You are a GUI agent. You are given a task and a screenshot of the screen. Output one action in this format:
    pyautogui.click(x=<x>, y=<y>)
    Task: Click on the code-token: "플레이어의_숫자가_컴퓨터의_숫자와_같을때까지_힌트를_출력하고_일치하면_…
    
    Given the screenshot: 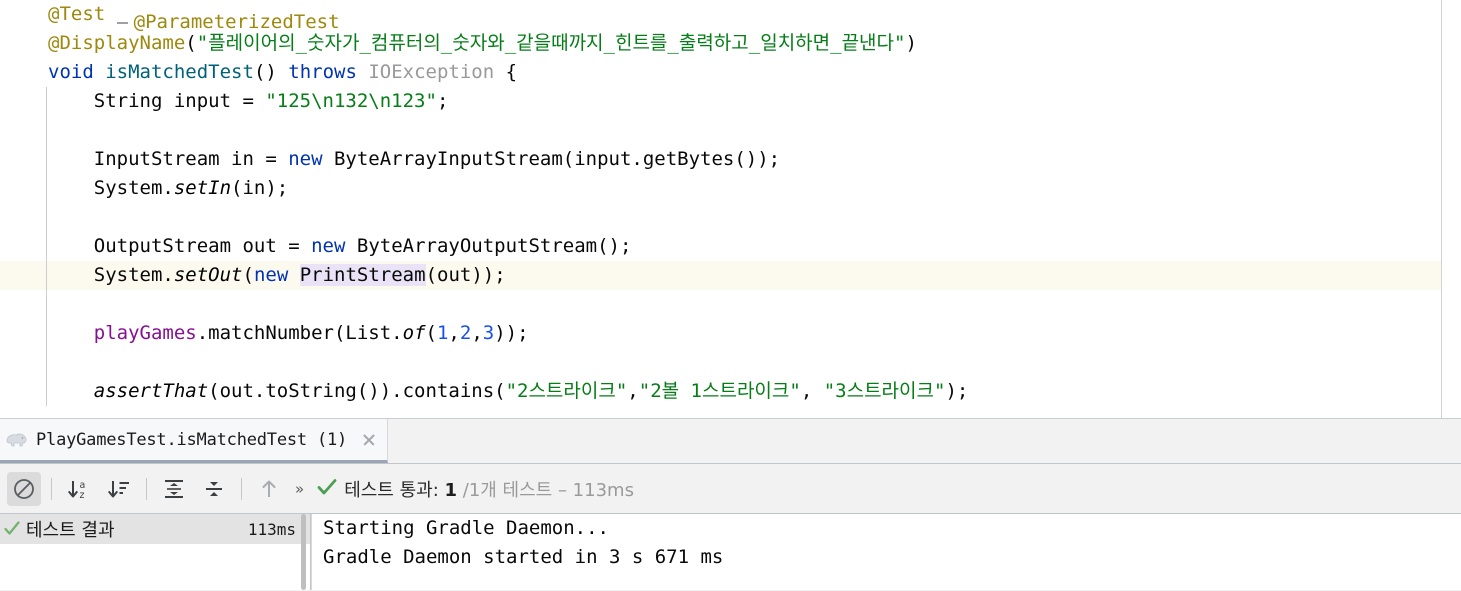 What is the action you would take?
    pyautogui.click(x=551, y=43)
    